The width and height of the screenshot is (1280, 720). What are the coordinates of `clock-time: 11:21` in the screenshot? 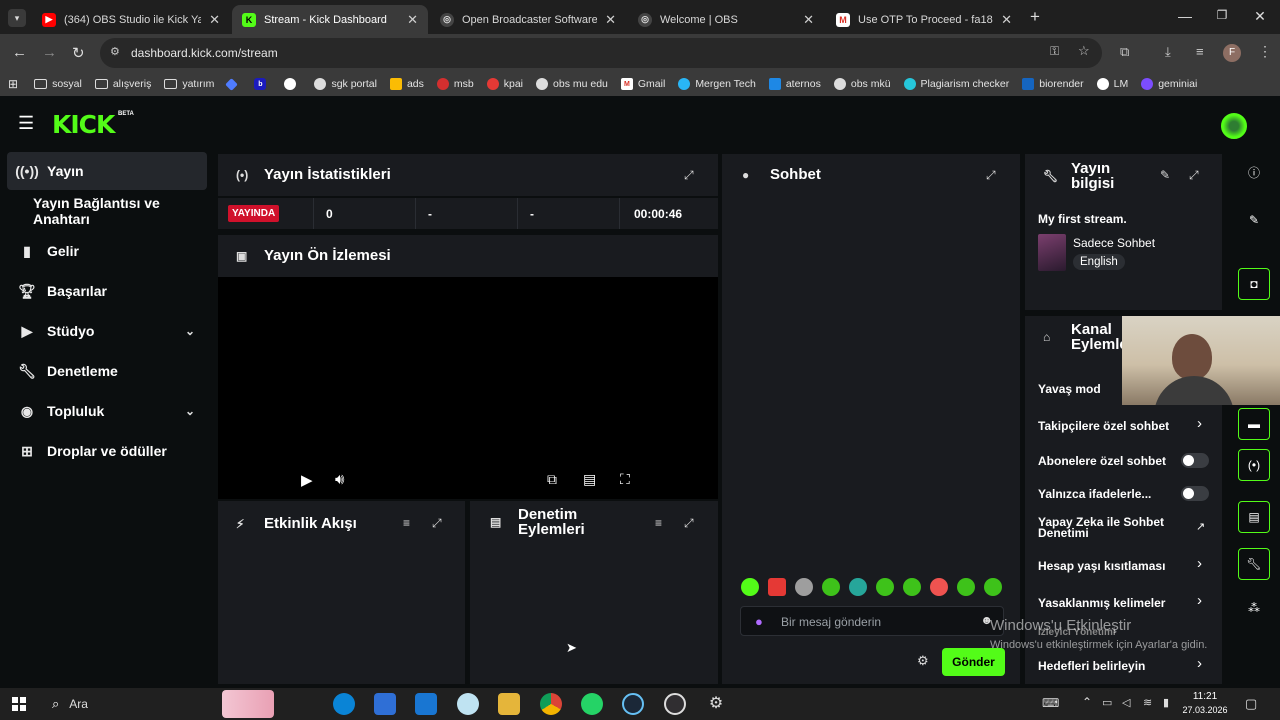 It's located at (1205, 696).